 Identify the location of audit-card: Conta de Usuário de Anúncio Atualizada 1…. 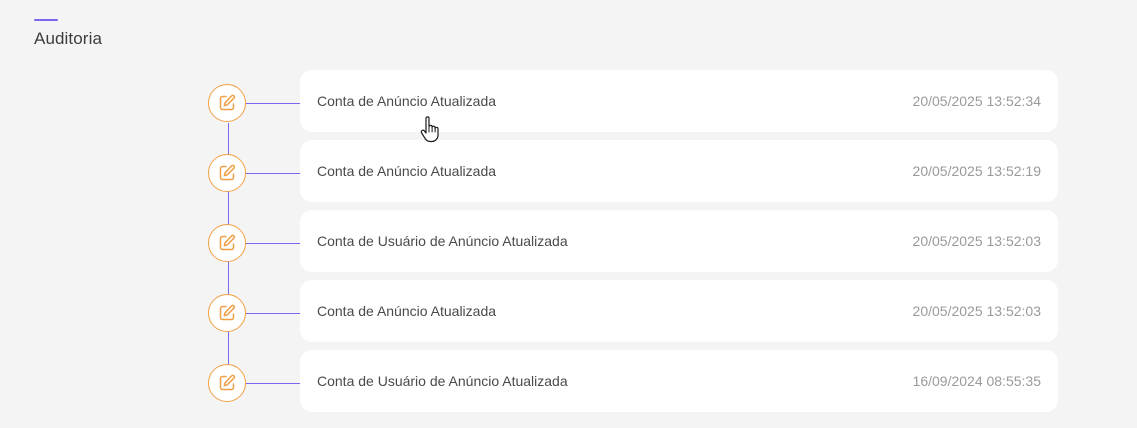
(679, 381).